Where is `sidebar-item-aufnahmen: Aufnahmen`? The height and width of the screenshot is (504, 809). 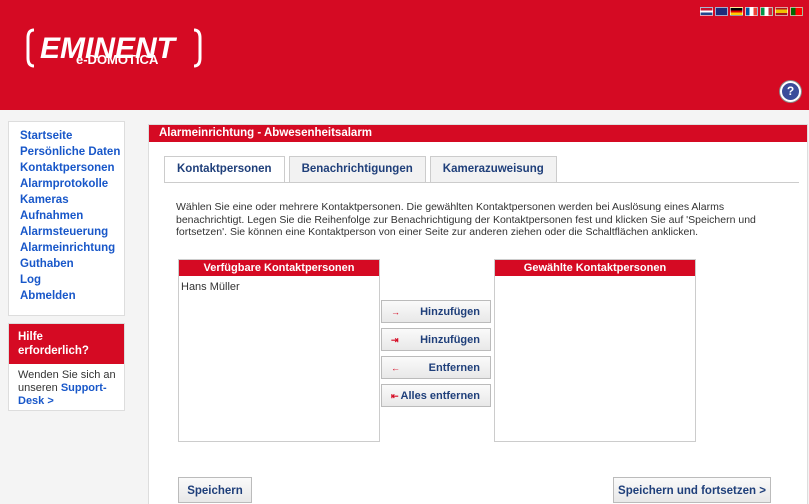
sidebar-item-aufnahmen: Aufnahmen is located at coordinates (72, 216).